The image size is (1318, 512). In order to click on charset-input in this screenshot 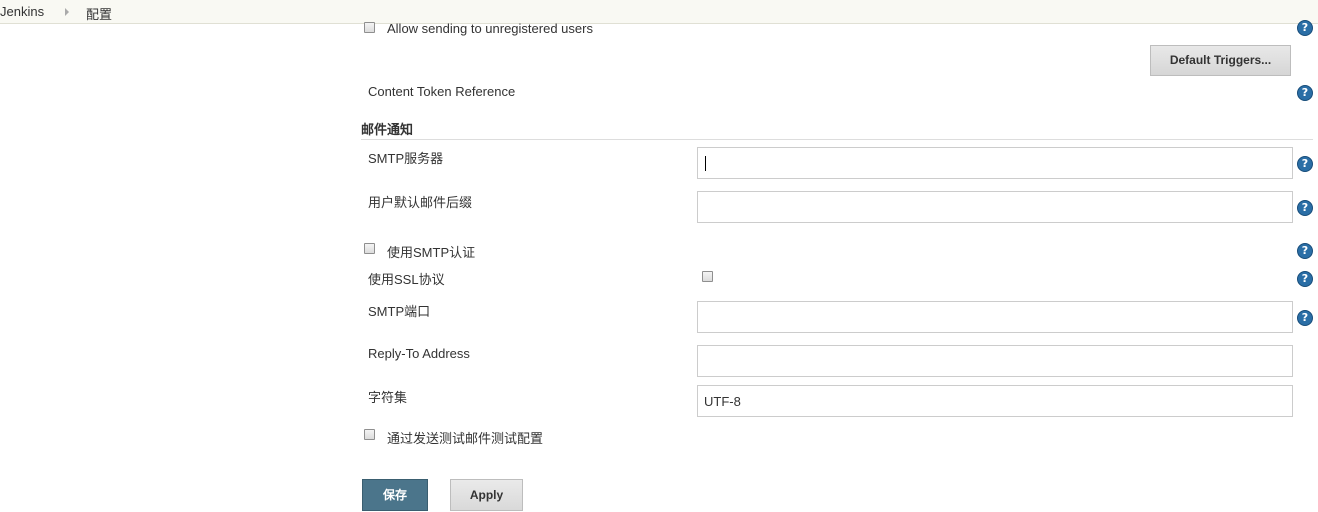, I will do `click(995, 401)`.